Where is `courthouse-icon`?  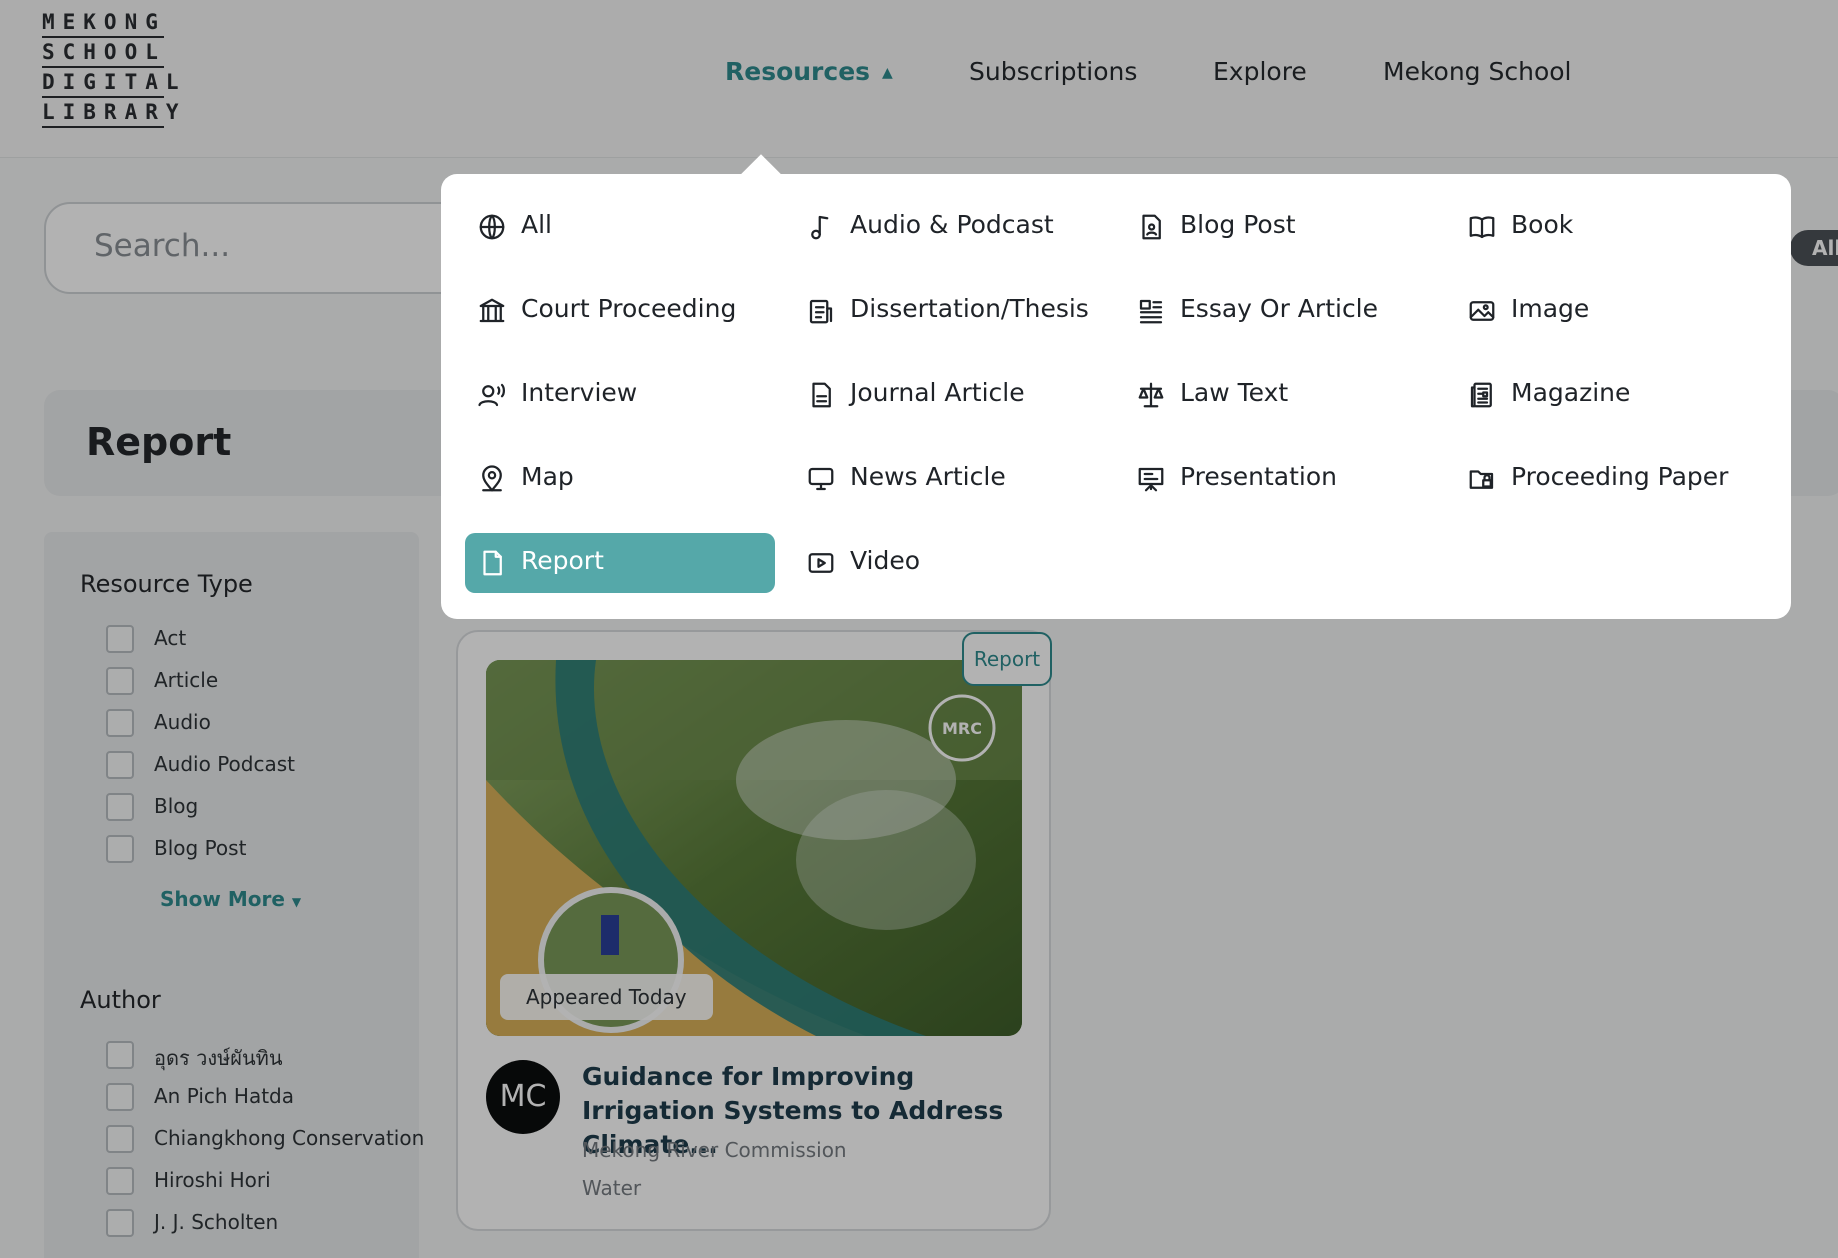 courthouse-icon is located at coordinates (492, 311).